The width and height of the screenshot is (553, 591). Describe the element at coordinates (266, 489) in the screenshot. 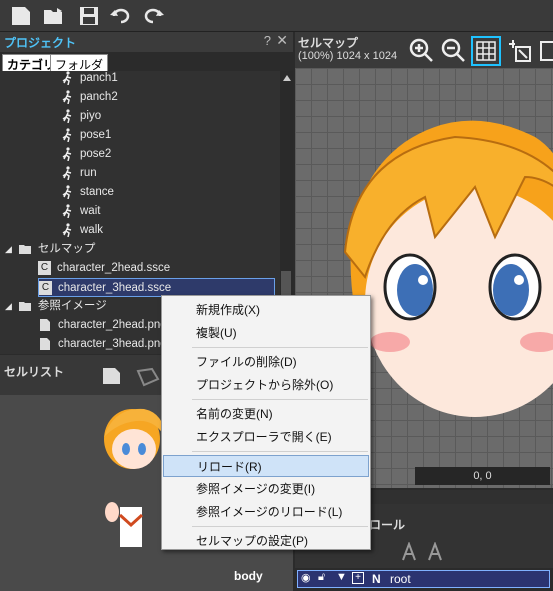

I see `menu-item: 参照イメージの変更(I)` at that location.